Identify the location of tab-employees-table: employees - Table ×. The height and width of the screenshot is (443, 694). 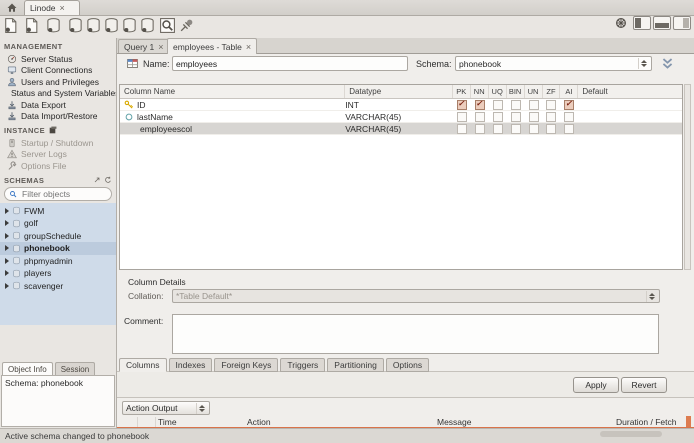
(212, 46).